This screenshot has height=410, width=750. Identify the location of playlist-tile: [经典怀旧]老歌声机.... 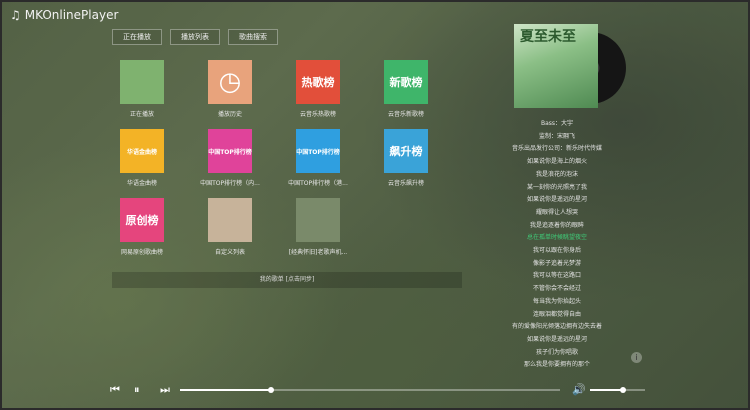
(318, 227).